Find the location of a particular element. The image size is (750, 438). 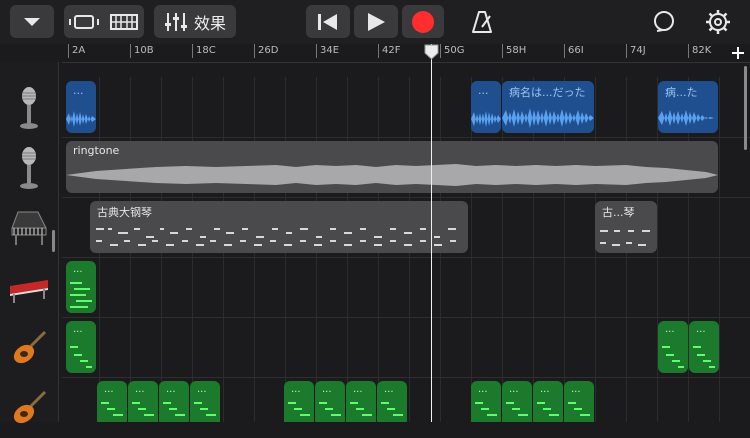

track-header-microphone is located at coordinates (29, 108).